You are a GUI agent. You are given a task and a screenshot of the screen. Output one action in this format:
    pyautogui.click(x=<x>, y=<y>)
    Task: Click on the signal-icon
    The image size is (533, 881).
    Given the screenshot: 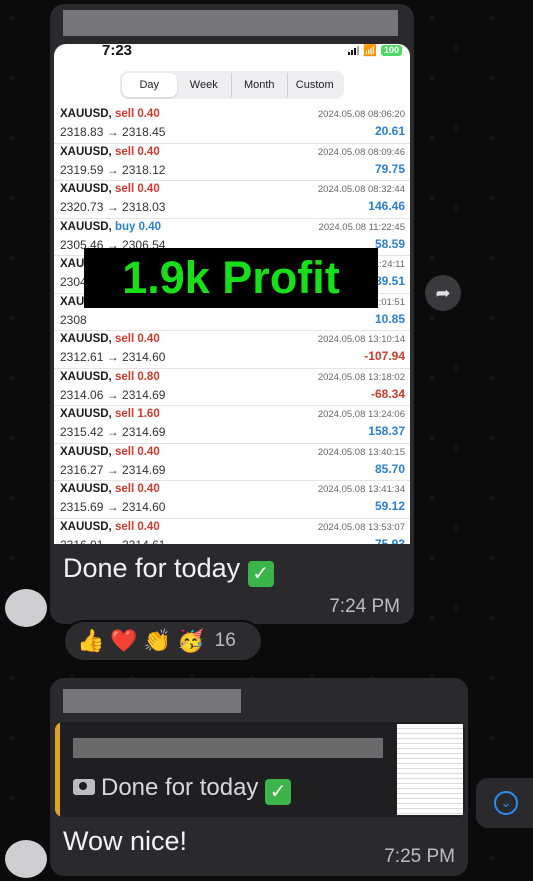 What is the action you would take?
    pyautogui.click(x=354, y=50)
    